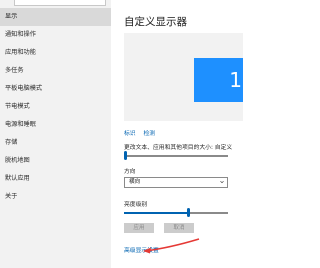 The width and height of the screenshot is (320, 268). Describe the element at coordinates (20, 124) in the screenshot. I see `sidebar-item-label: 电源和睡眠` at that location.